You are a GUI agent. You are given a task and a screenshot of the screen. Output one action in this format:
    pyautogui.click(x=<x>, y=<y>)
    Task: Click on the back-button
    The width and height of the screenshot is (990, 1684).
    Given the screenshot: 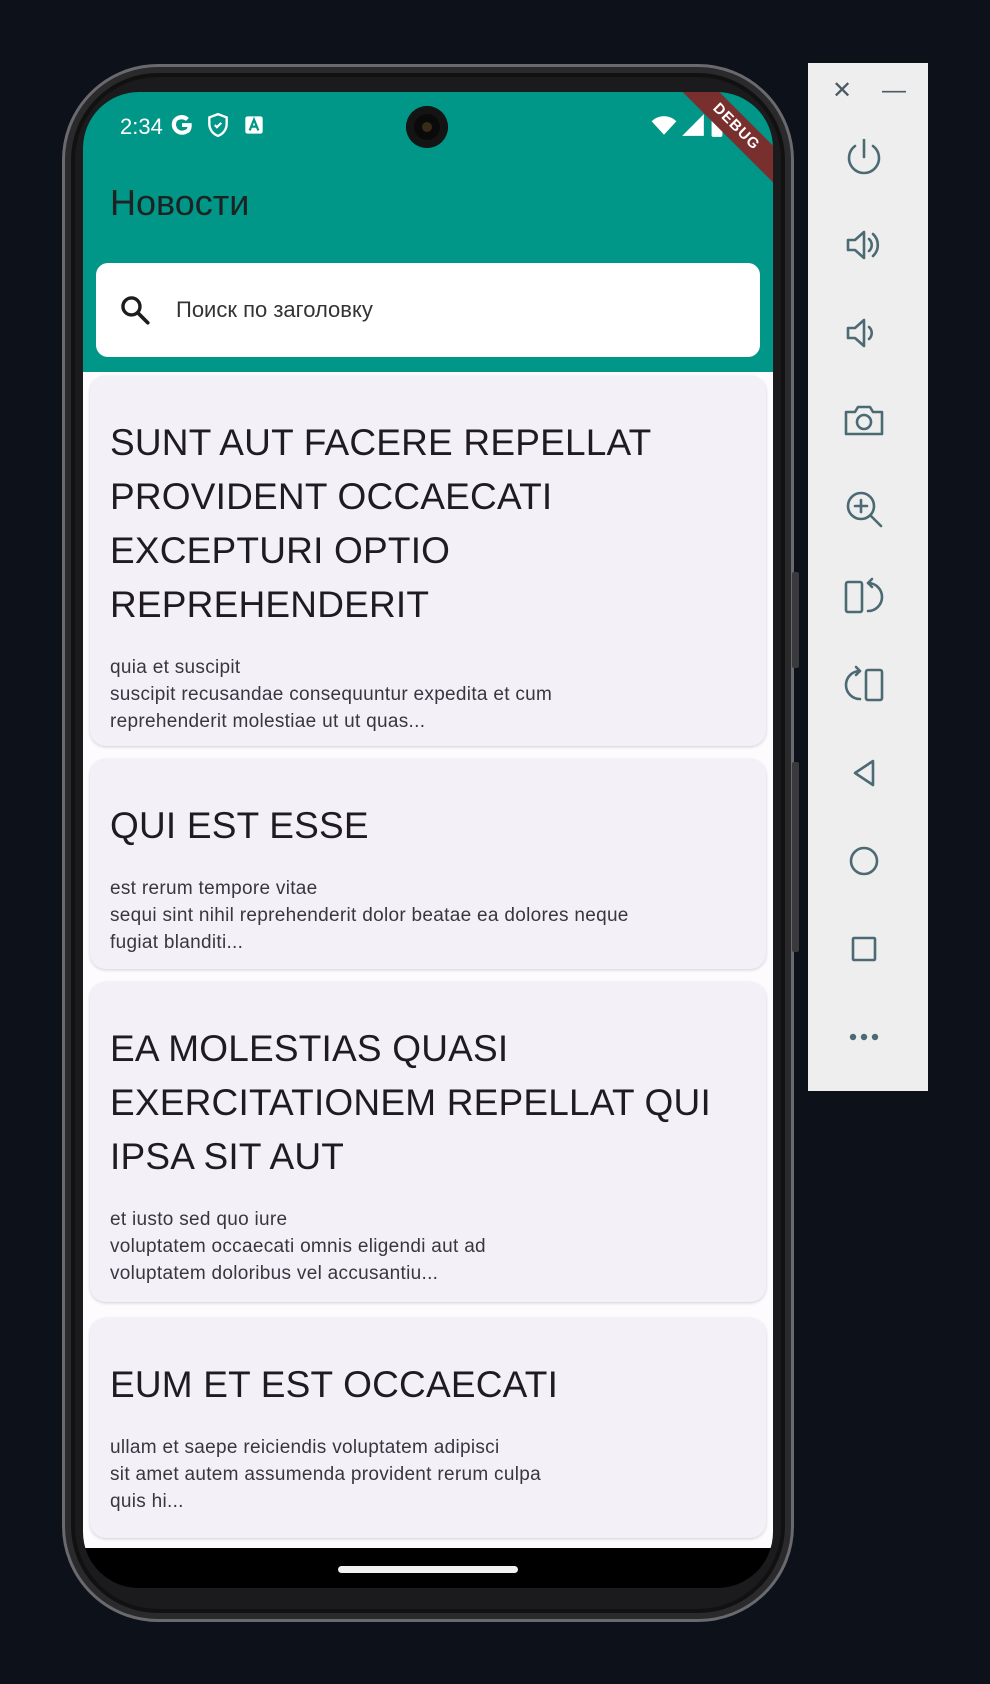 What is the action you would take?
    pyautogui.click(x=864, y=773)
    